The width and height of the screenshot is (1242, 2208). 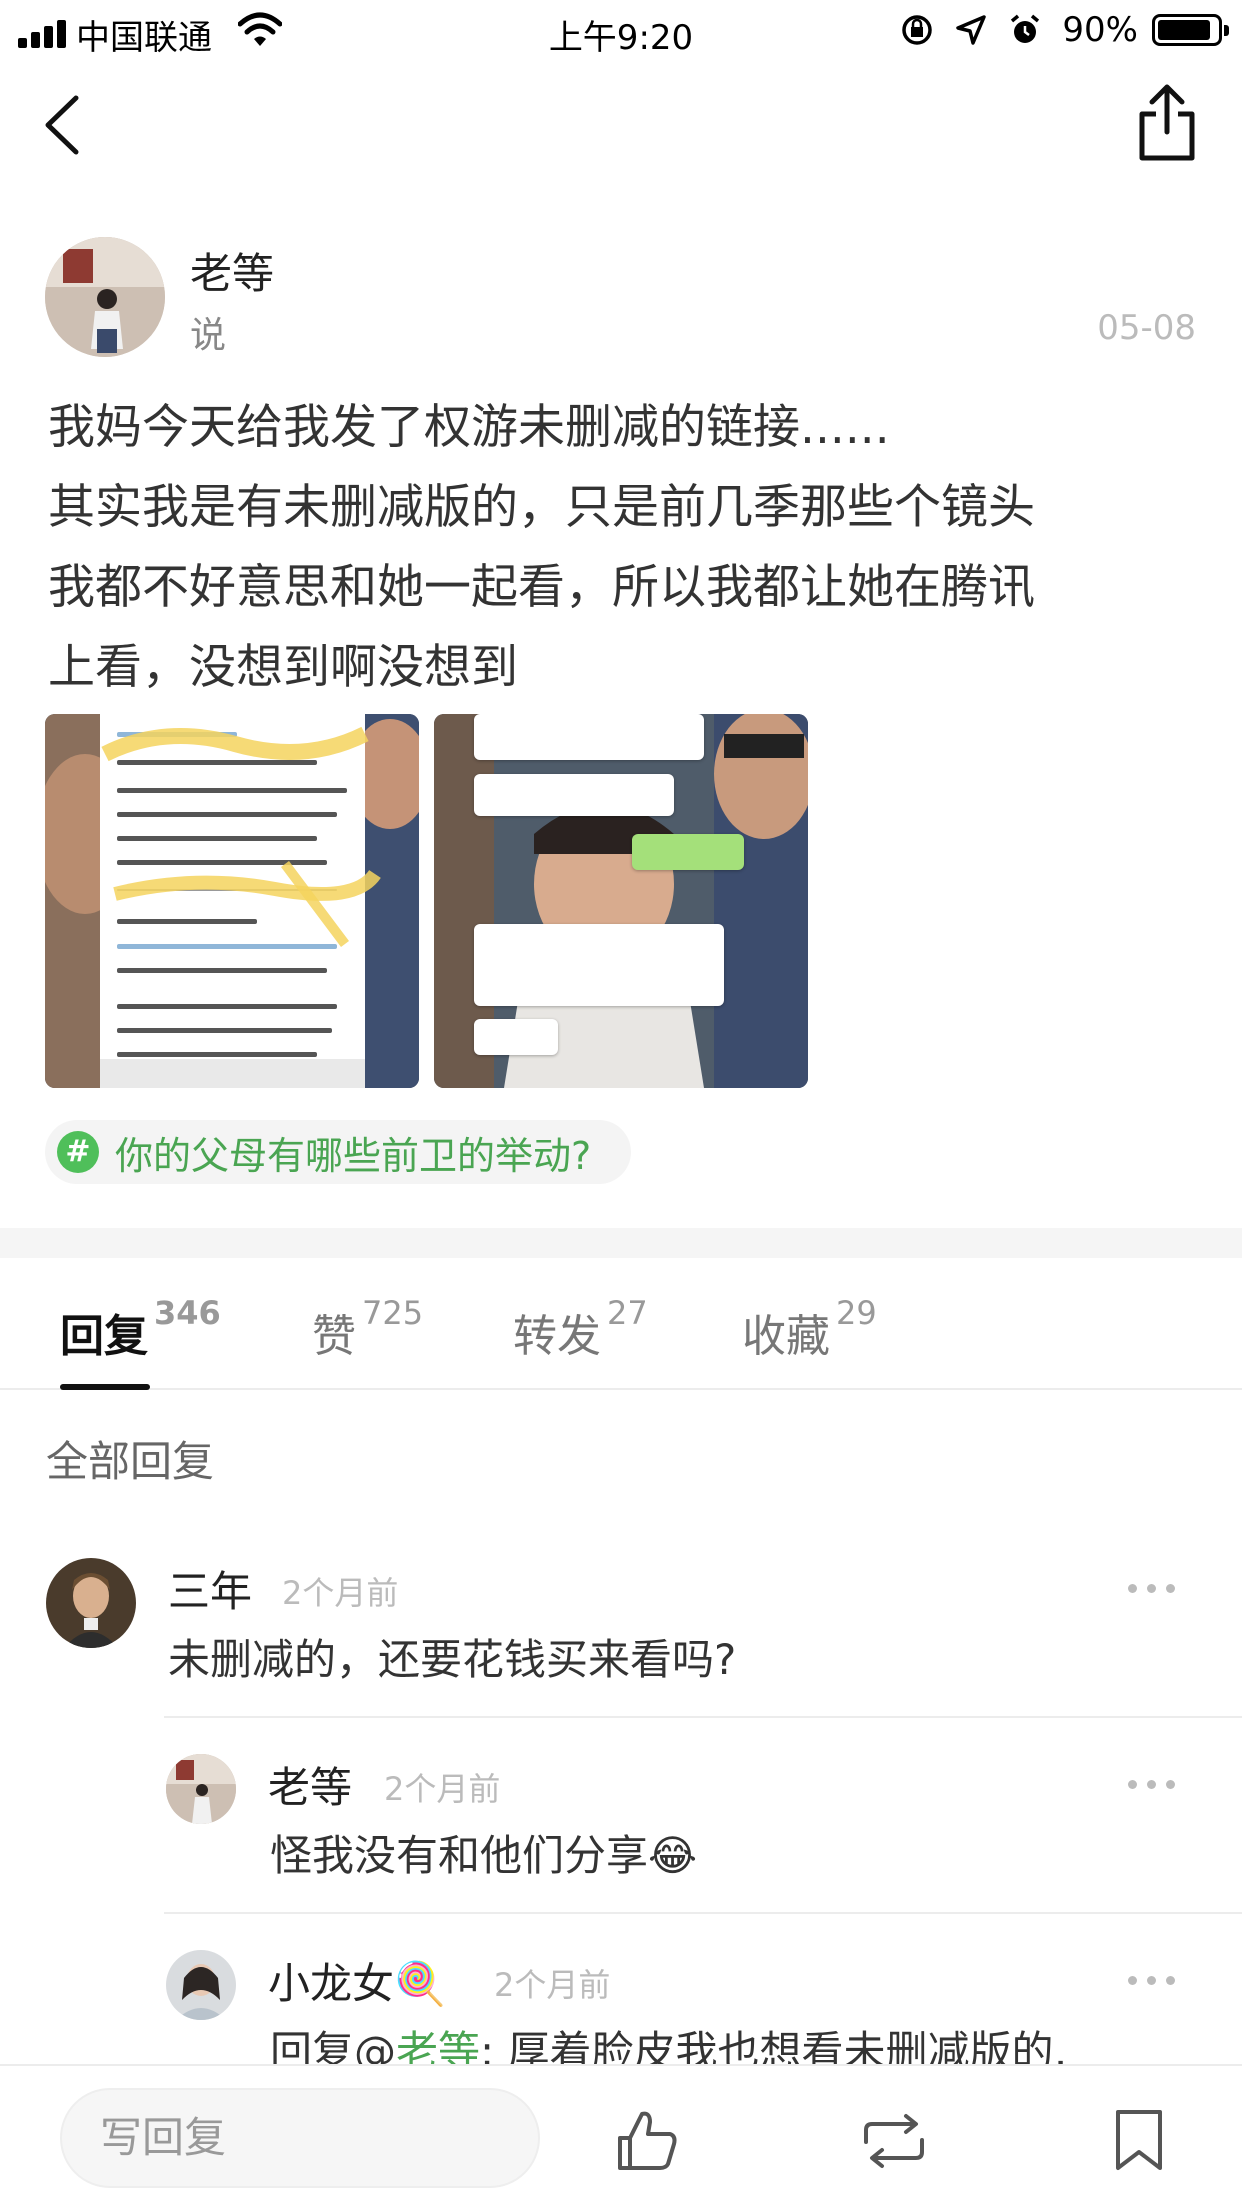 I want to click on tab-reposts: 转发 27, so click(x=580, y=1329).